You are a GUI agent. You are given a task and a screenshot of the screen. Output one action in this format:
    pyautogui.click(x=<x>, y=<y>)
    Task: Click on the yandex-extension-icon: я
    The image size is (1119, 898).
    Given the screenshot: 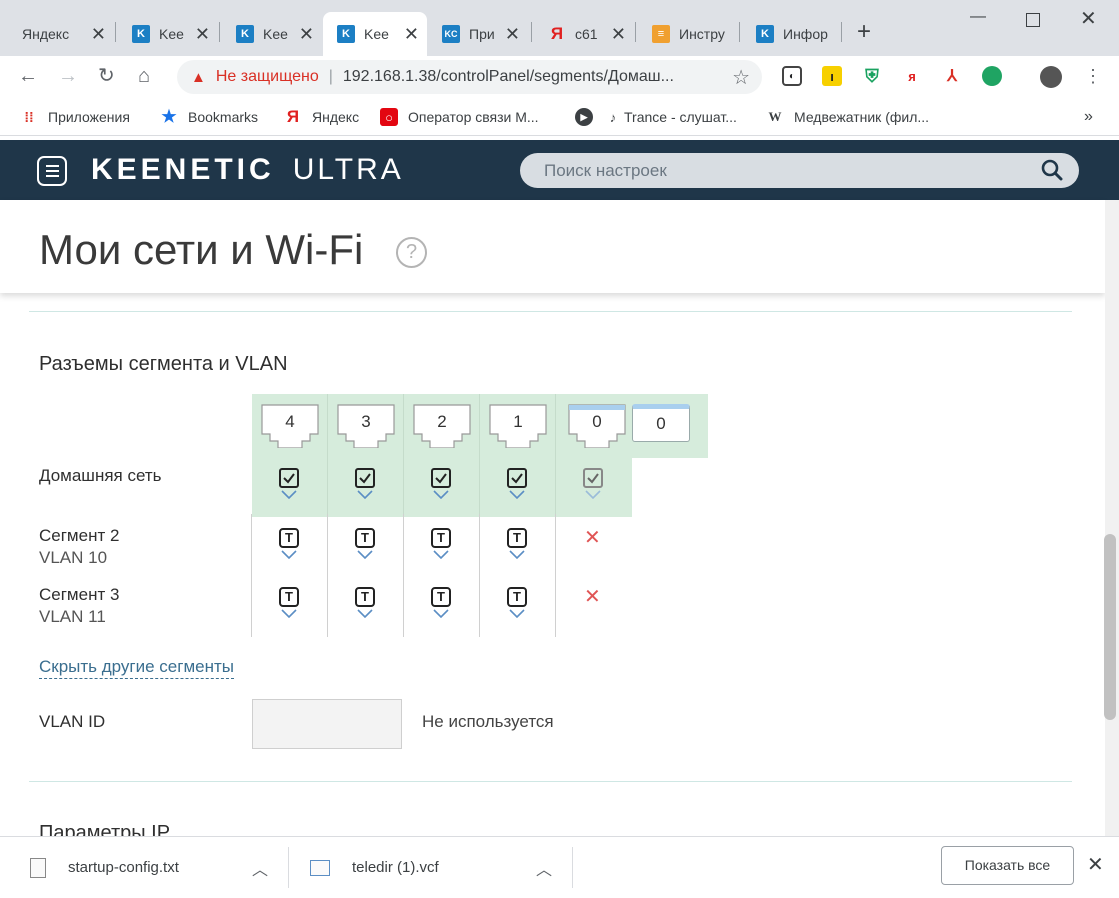 What is the action you would take?
    pyautogui.click(x=912, y=76)
    